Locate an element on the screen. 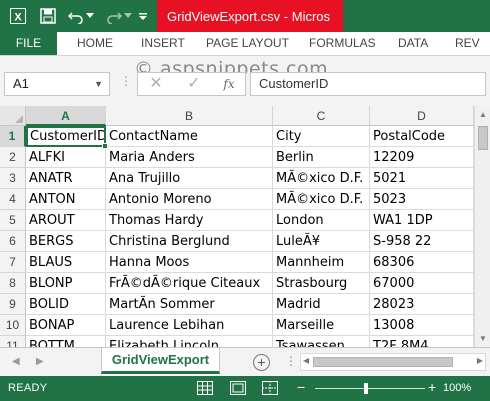 The height and width of the screenshot is (401, 490). sheet-tab-gridviewexport: GridViewExport is located at coordinates (160, 361).